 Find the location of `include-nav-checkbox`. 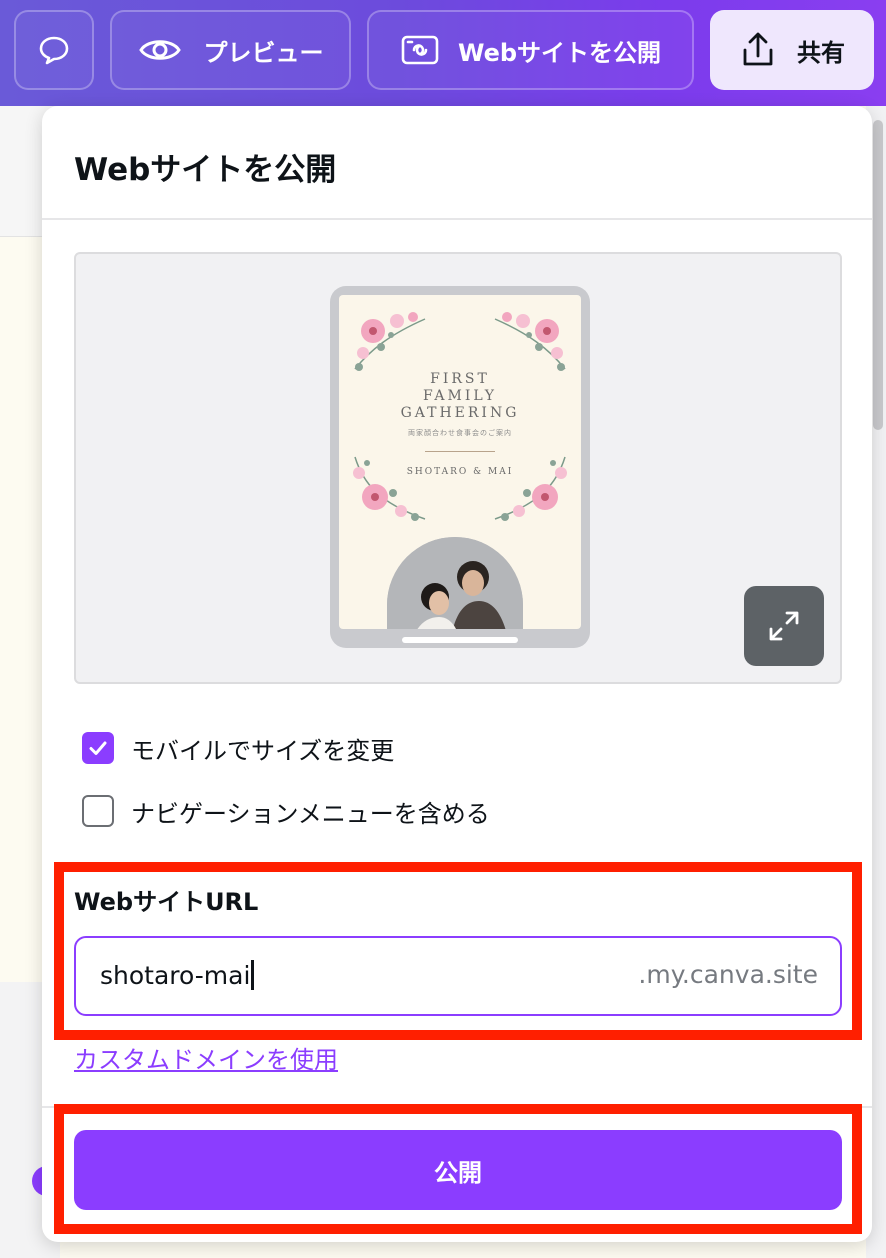

include-nav-checkbox is located at coordinates (98, 811).